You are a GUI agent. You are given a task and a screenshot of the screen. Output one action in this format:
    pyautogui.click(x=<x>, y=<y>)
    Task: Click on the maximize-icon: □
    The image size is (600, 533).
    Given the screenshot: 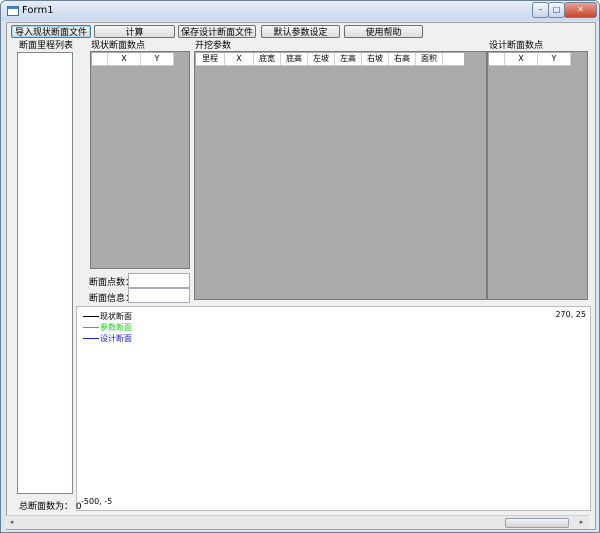 What is the action you would take?
    pyautogui.click(x=556, y=9)
    